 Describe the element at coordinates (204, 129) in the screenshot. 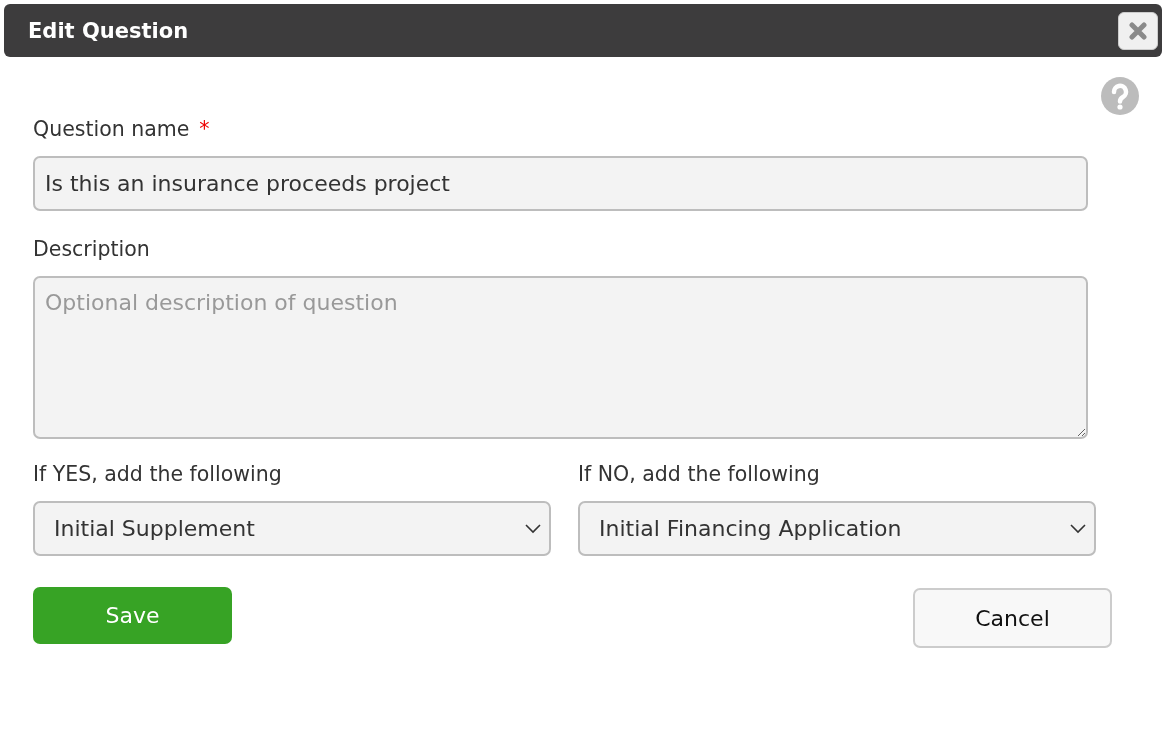

I see `required-asterisk: *` at that location.